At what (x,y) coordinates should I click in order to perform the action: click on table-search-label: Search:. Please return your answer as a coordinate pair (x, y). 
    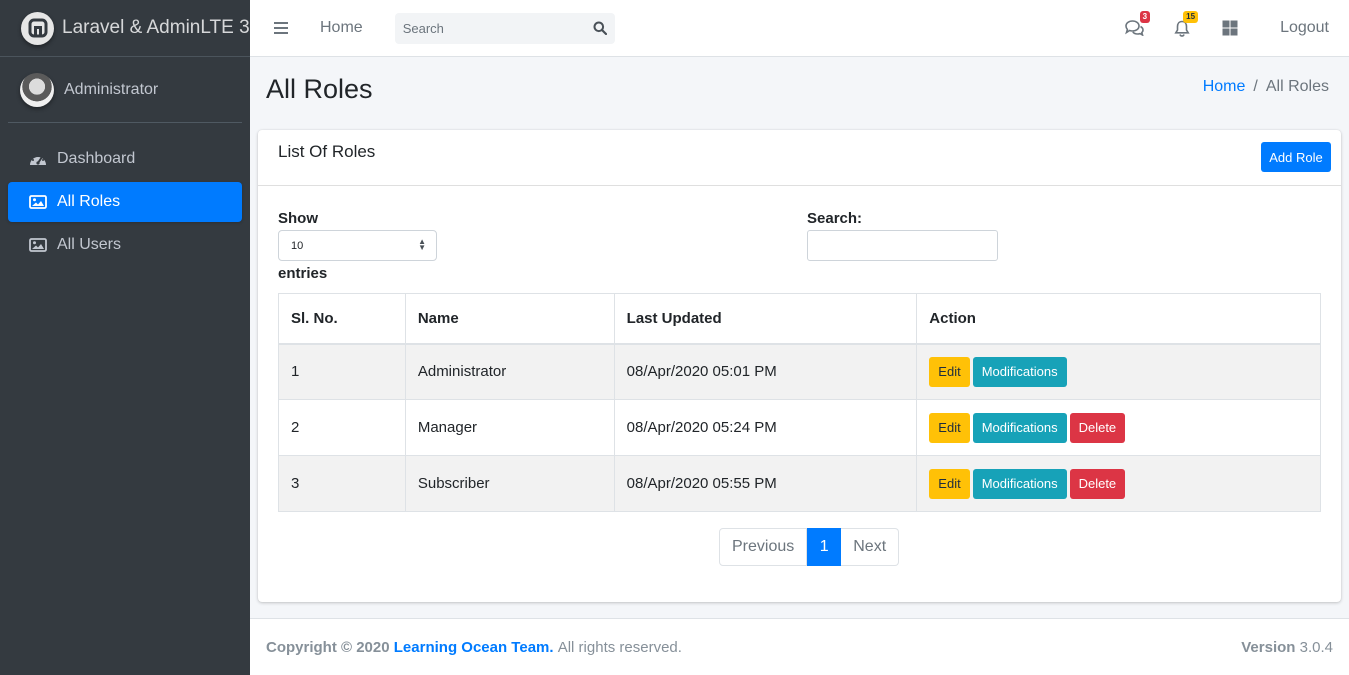
    Looking at the image, I should click on (835, 218).